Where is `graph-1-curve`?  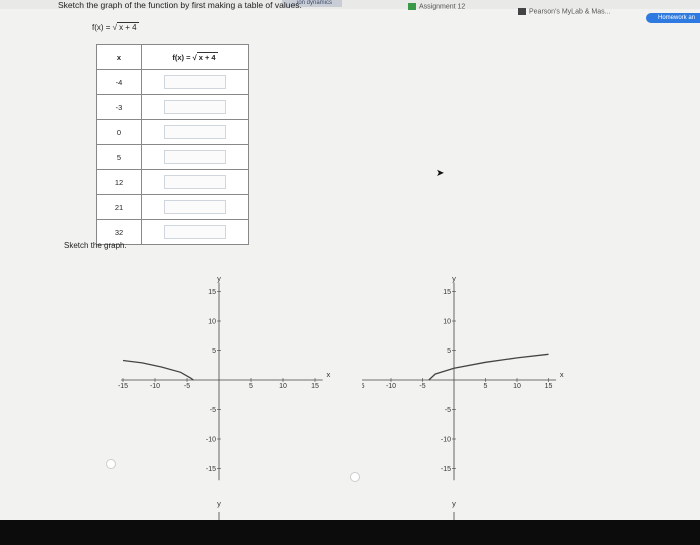 graph-1-curve is located at coordinates (158, 370).